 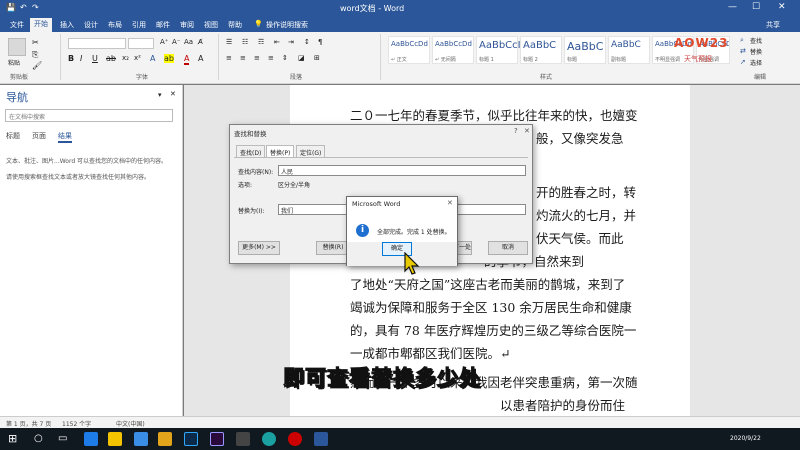 What do you see at coordinates (141, 43) in the screenshot?
I see `font-size-select` at bounding box center [141, 43].